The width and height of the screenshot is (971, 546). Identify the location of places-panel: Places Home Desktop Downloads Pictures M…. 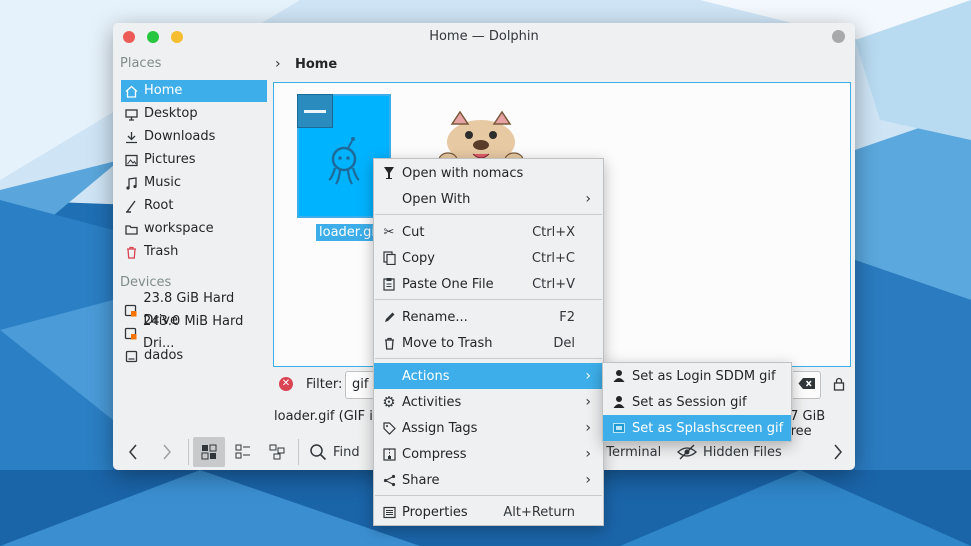
(193, 241).